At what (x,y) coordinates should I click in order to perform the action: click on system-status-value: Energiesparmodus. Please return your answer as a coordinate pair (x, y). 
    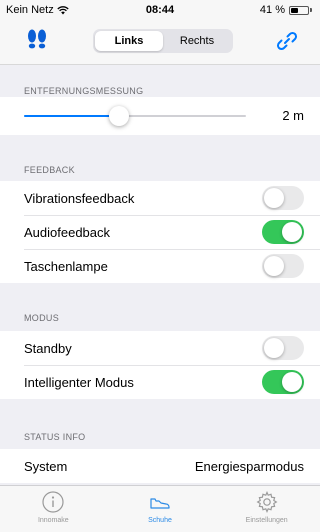
    Looking at the image, I should click on (249, 466).